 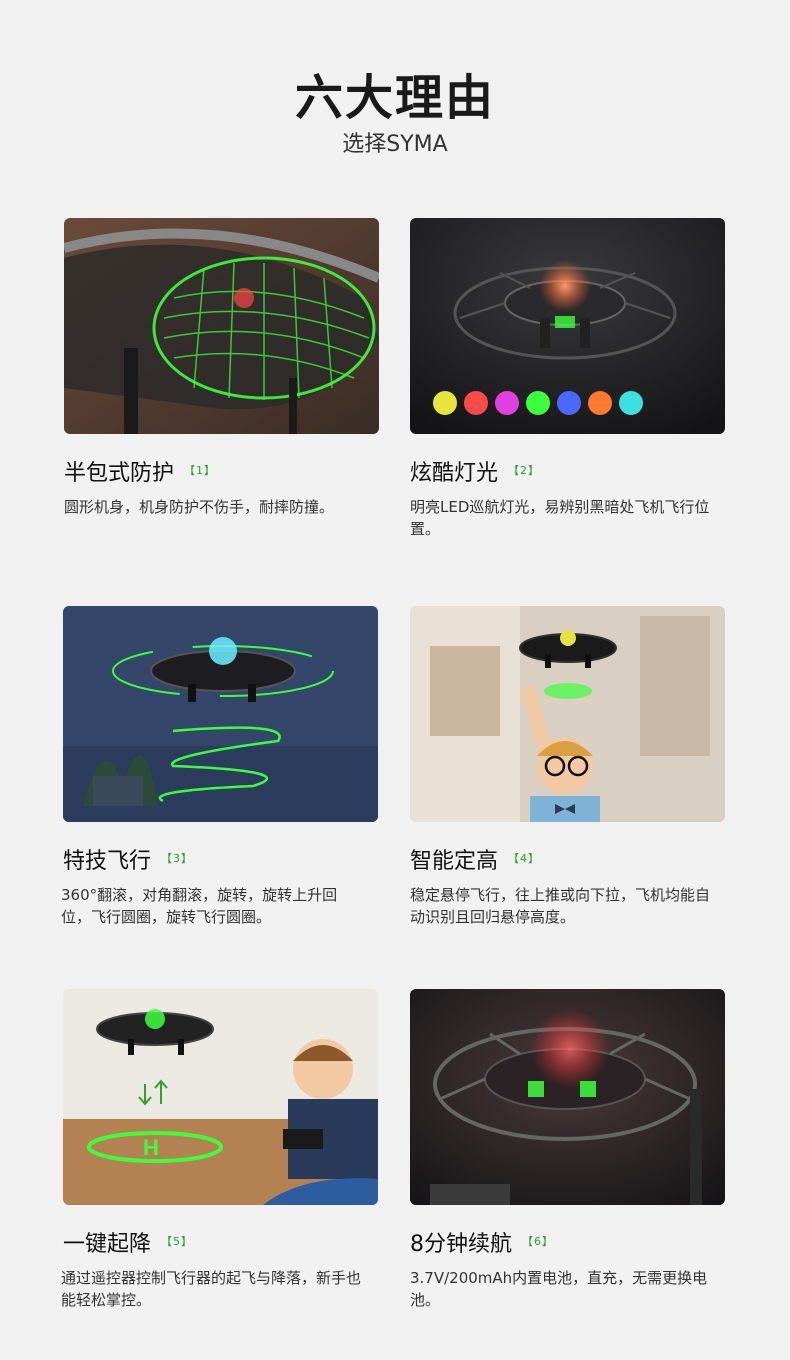 I want to click on feature-card: 8分钟续航 【6】 3.7V/200mAh内置电池，直充，无需更换电池。, so click(x=567, y=1150).